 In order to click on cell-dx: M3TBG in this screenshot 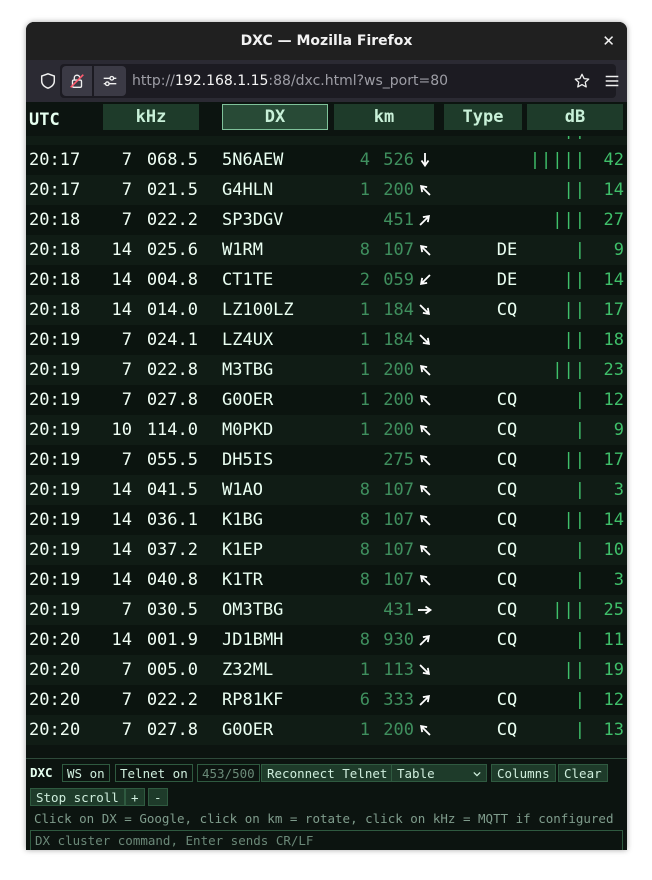, I will do `click(247, 370)`.